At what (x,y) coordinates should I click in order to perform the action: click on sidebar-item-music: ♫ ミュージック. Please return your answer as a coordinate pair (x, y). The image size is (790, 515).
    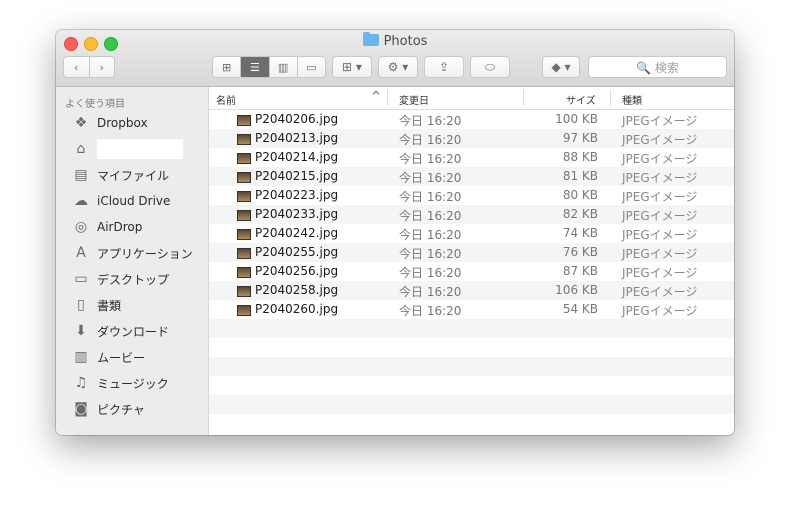
    Looking at the image, I should click on (120, 383).